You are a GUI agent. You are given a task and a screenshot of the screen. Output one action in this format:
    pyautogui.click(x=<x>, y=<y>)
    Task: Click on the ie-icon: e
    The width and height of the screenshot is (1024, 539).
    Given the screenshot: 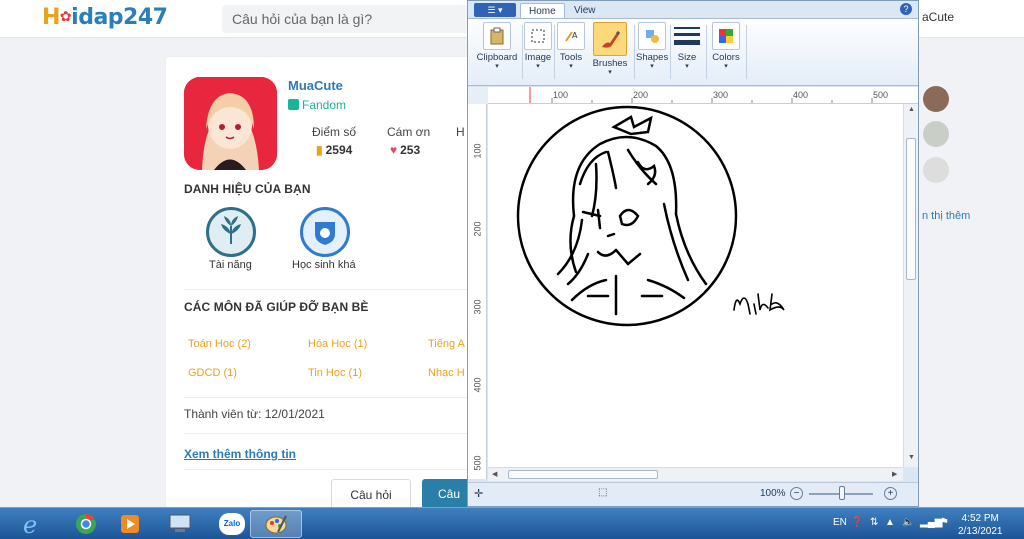 What is the action you would take?
    pyautogui.click(x=32, y=524)
    